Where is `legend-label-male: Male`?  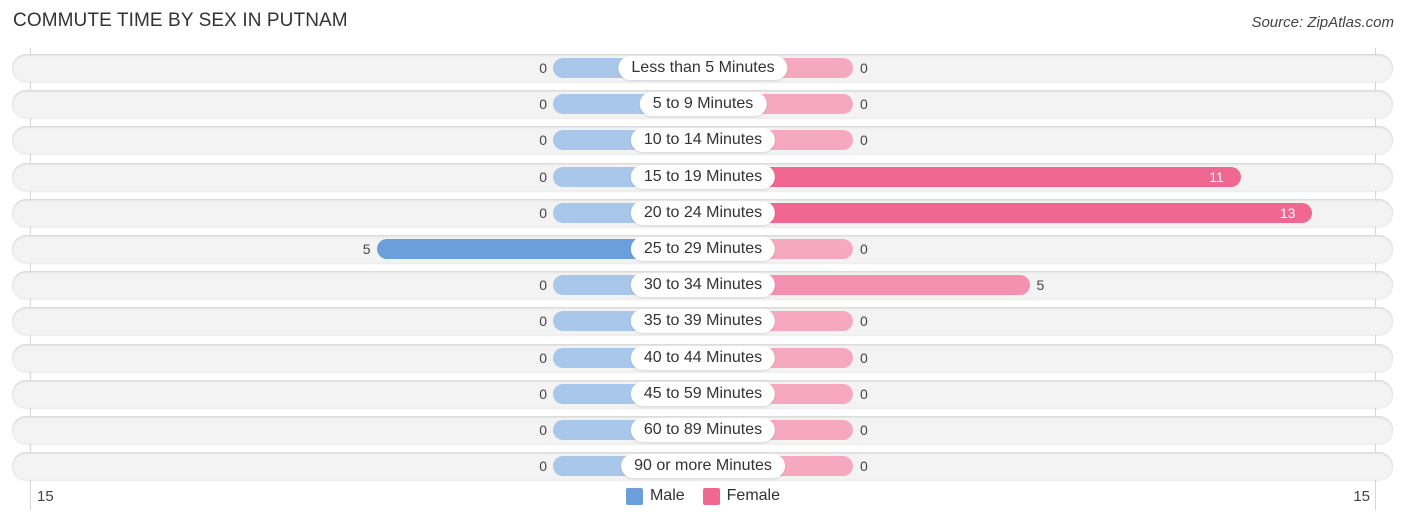
legend-label-male: Male is located at coordinates (667, 495).